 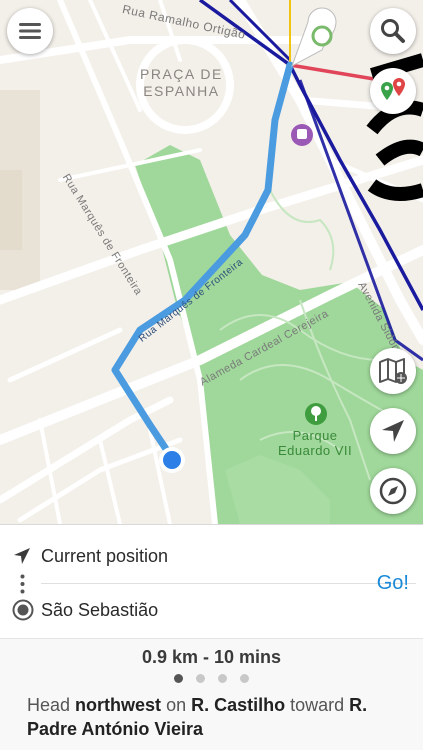 I want to click on route-dots-icon, so click(x=22, y=584).